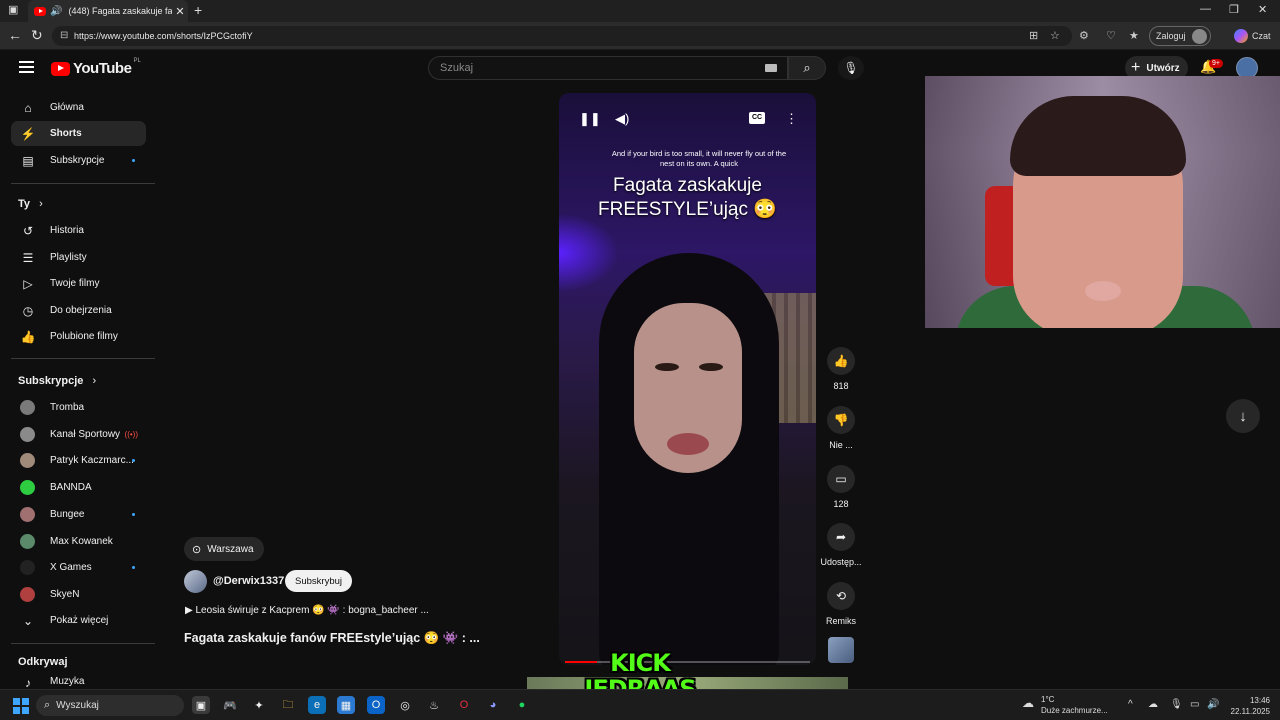 The image size is (1280, 720). I want to click on subscription-label: Bungee, so click(67, 514).